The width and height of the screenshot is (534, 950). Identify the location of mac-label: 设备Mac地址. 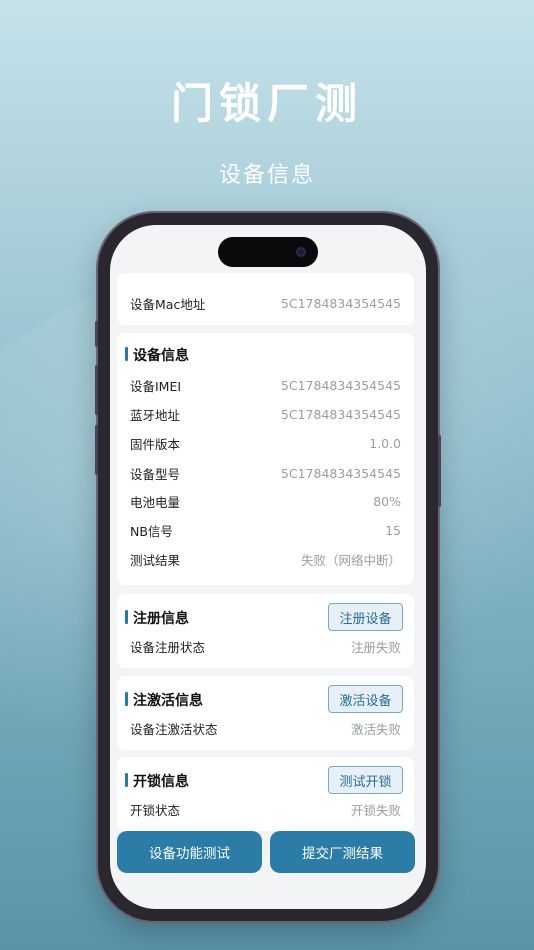
(168, 304).